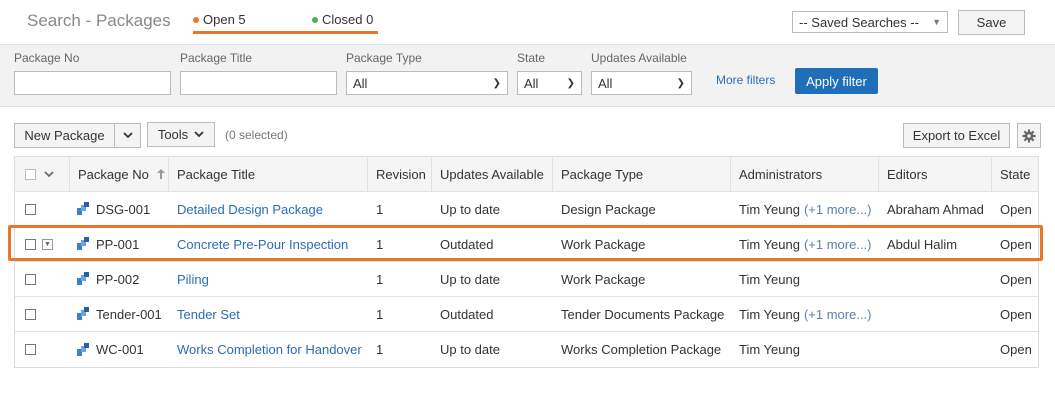 This screenshot has height=399, width=1055. I want to click on editors-cell: Abdul Halim, so click(922, 244).